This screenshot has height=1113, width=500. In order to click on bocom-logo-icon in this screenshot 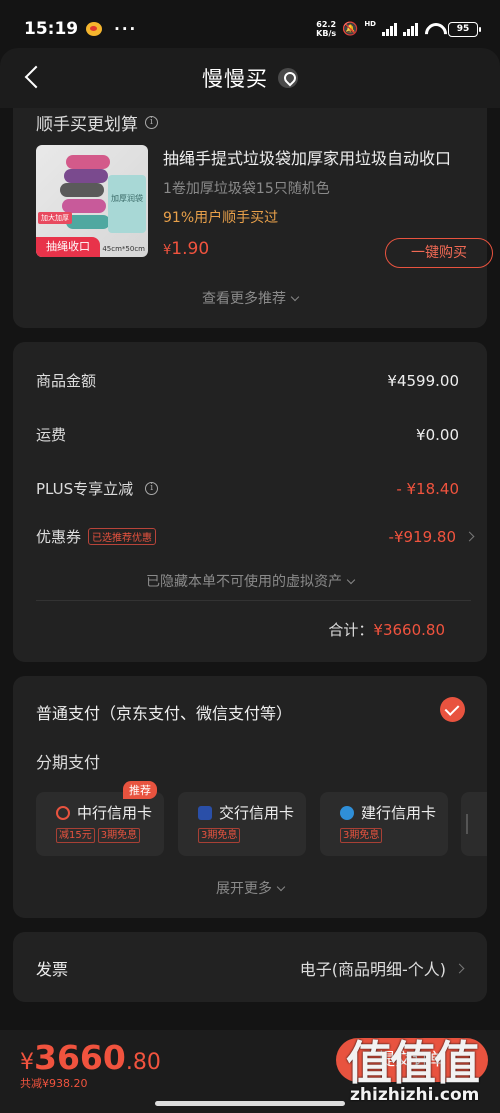, I will do `click(205, 812)`.